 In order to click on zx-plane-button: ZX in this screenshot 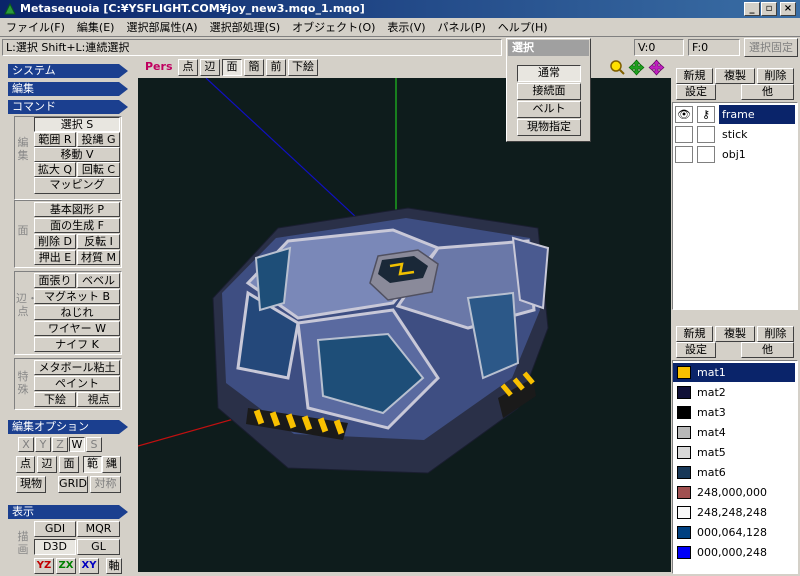, I will do `click(66, 566)`.